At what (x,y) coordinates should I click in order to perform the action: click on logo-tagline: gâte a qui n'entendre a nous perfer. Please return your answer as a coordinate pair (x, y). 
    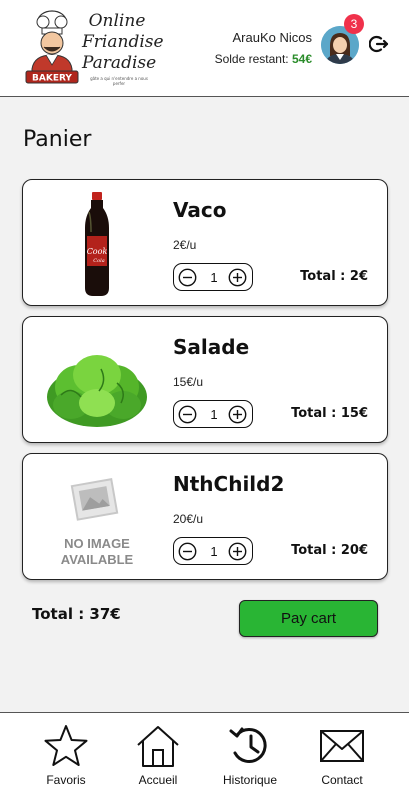
    Looking at the image, I should click on (119, 81).